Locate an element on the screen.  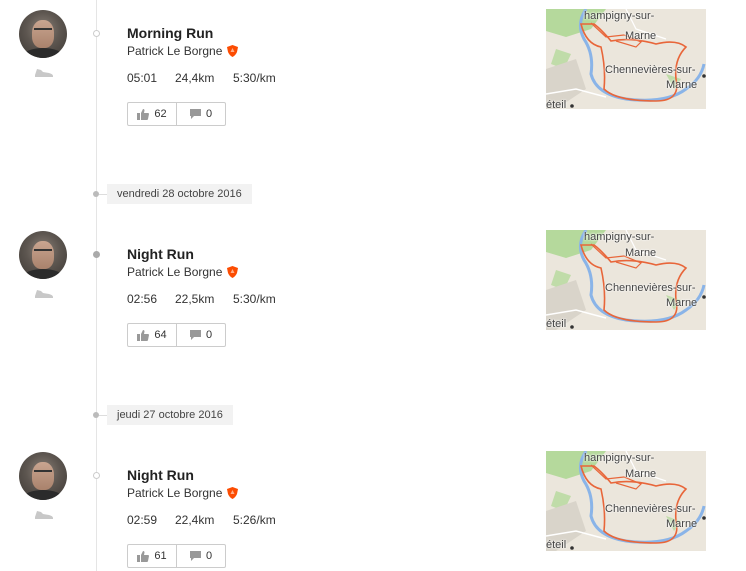
stat-time: 05:01 is located at coordinates (142, 78).